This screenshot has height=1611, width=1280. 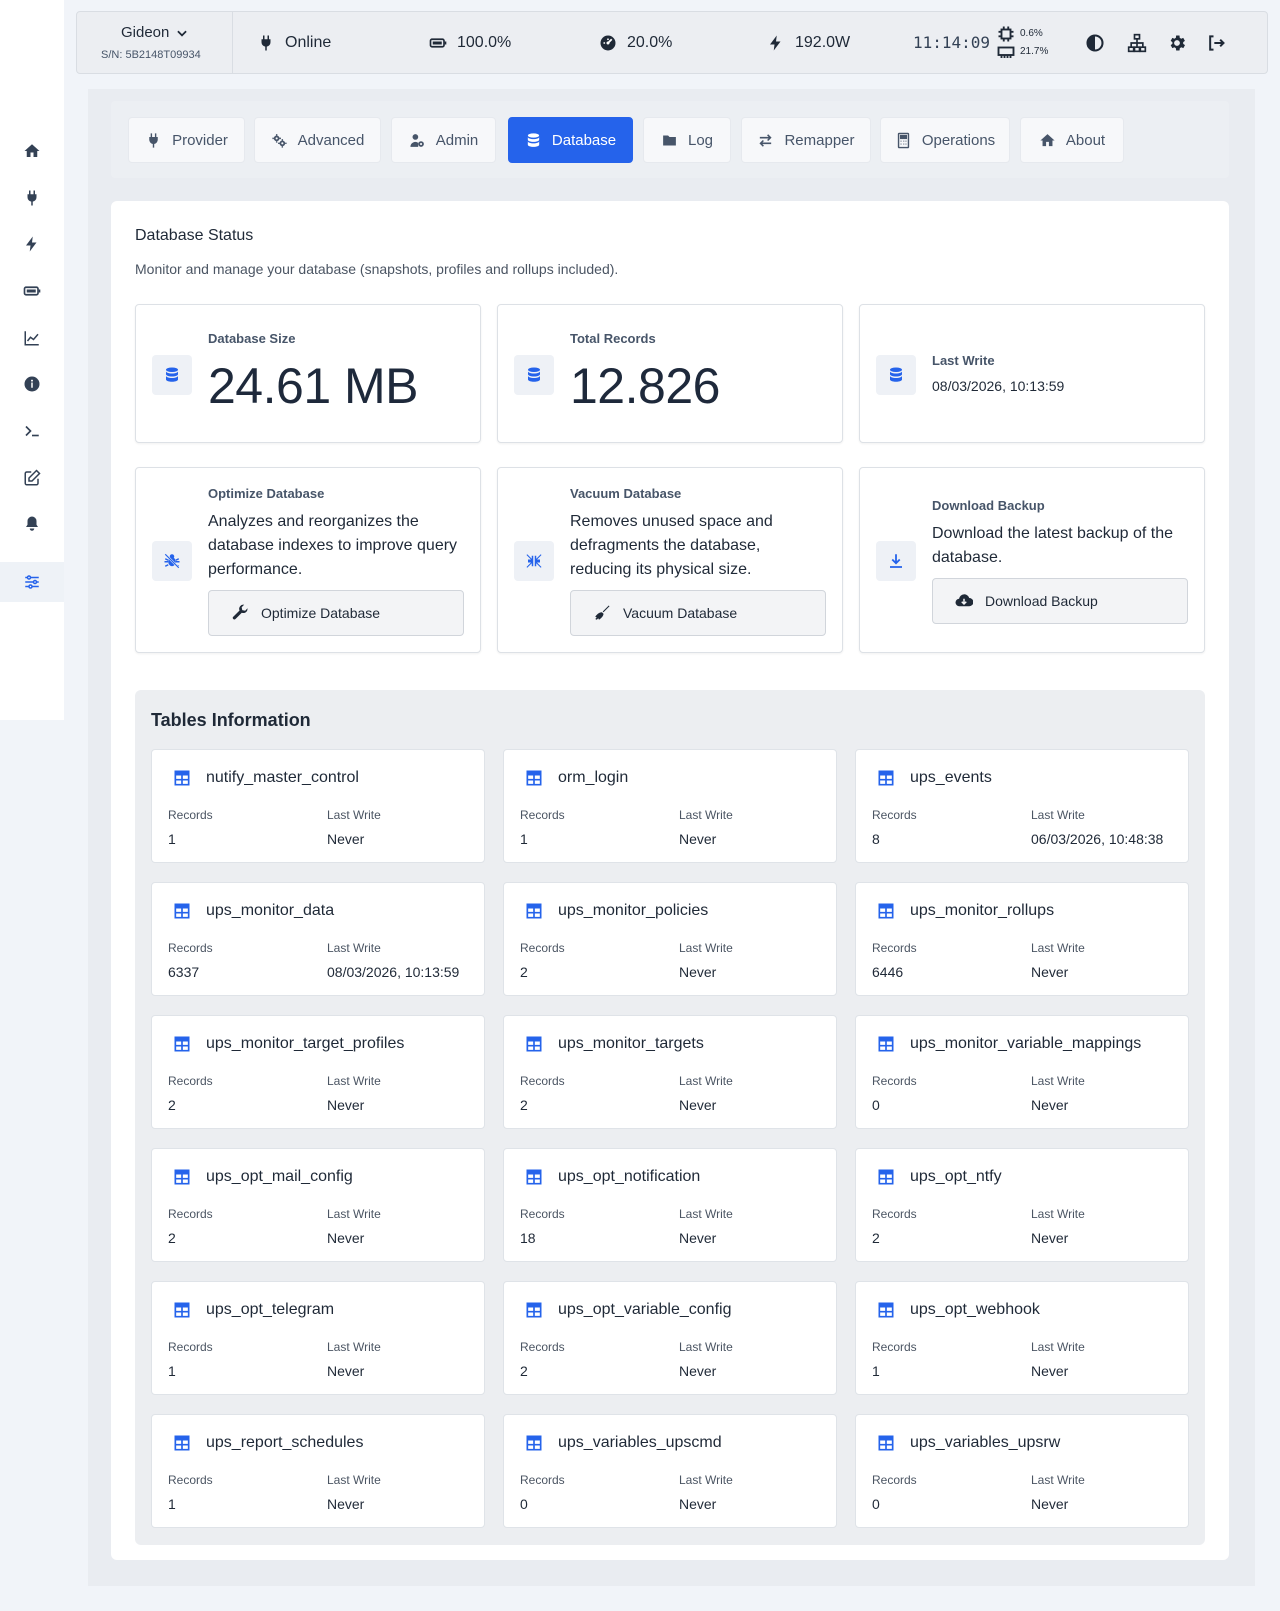 What do you see at coordinates (155, 42) in the screenshot?
I see `device-selector: Gideon S/N: 5B2148T09934` at bounding box center [155, 42].